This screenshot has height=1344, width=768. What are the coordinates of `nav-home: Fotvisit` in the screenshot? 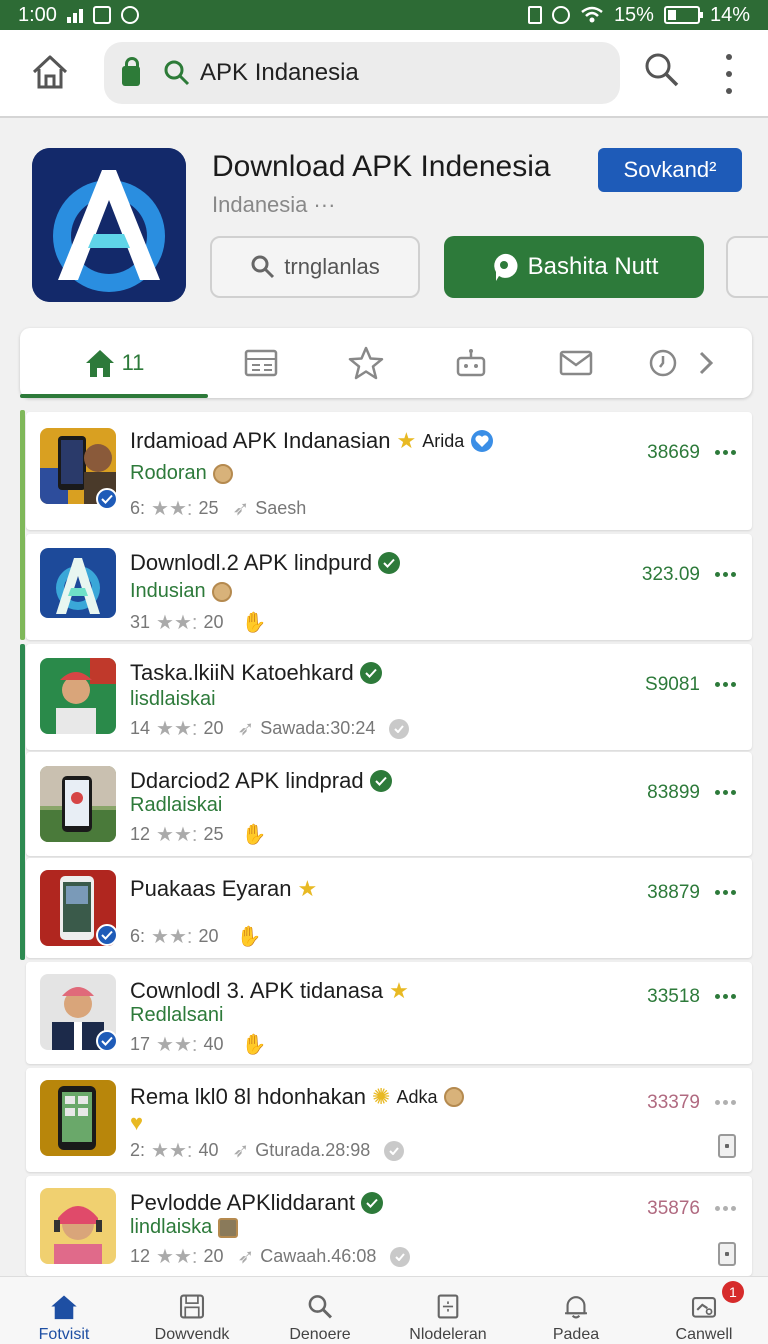 It's located at (64, 1310).